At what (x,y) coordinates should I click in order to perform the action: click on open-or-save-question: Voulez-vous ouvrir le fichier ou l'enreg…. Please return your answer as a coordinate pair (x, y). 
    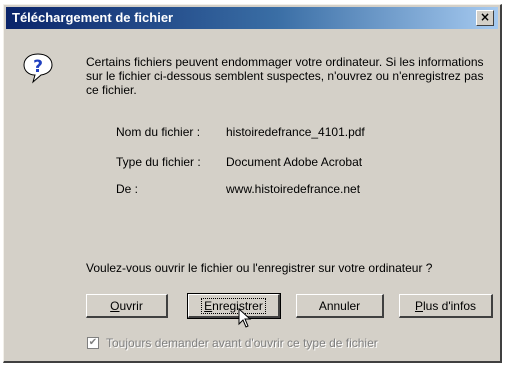
    Looking at the image, I should click on (259, 268).